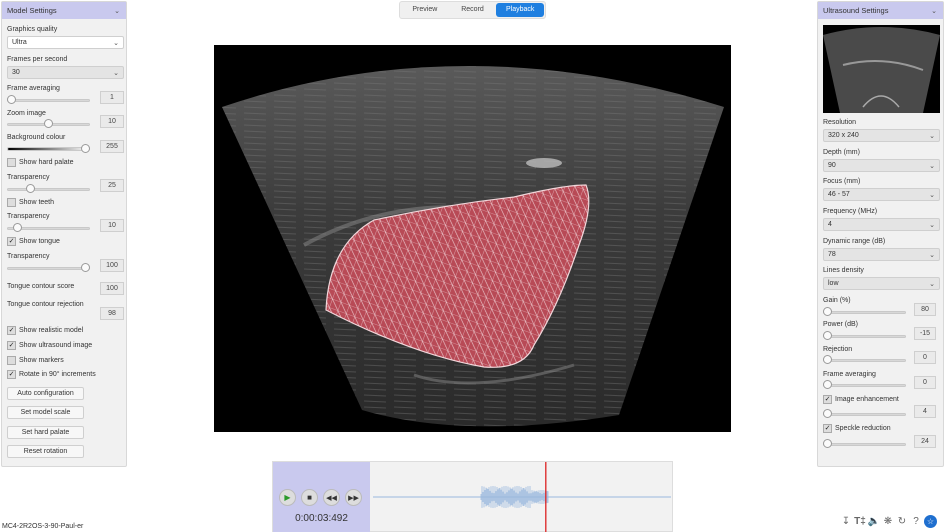 This screenshot has height=532, width=945. I want to click on show-teeth-checkbox: Show teeth, so click(30, 202).